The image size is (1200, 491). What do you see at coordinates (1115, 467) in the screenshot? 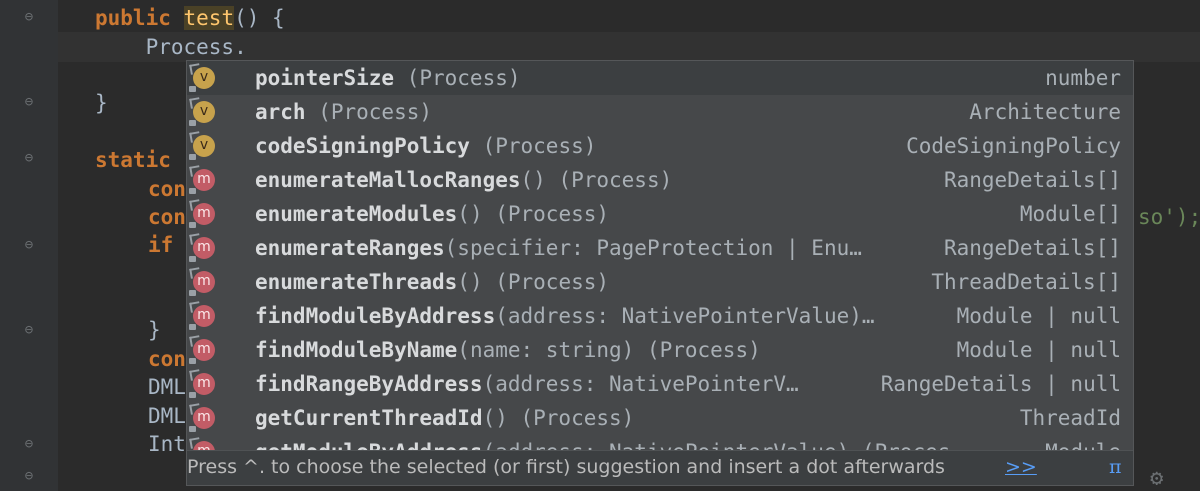
I see `pi-icon: π` at bounding box center [1115, 467].